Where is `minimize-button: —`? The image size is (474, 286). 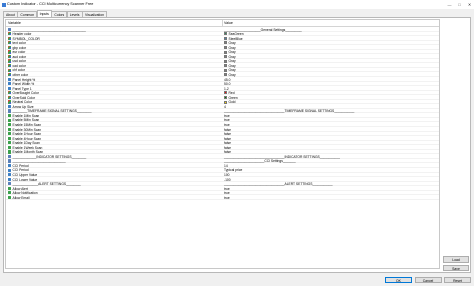
minimize-button: — is located at coordinates (449, 4).